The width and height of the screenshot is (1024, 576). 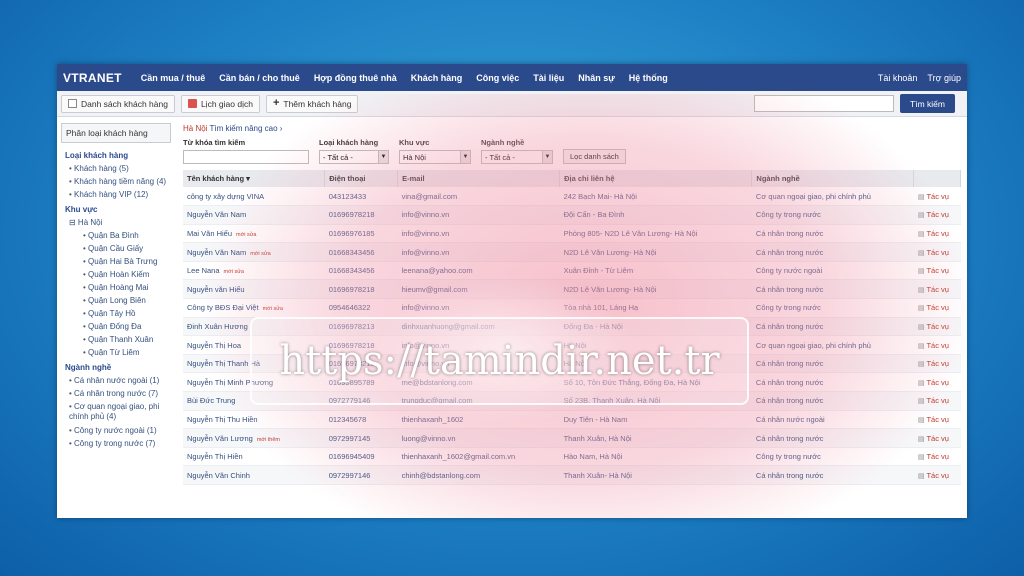 What do you see at coordinates (259, 78) in the screenshot?
I see `nav-item-sell: Cần bán / cho thuê` at bounding box center [259, 78].